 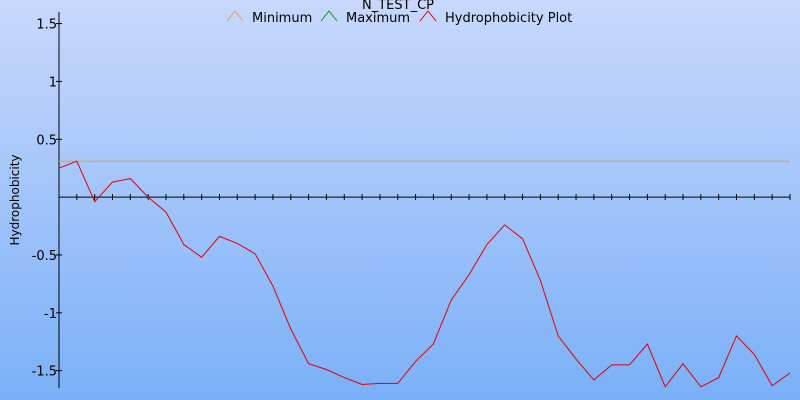 What do you see at coordinates (46, 25) in the screenshot?
I see `y-tick-label: 1.5` at bounding box center [46, 25].